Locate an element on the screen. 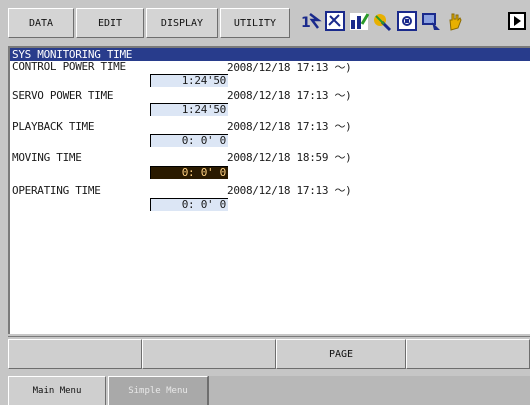 The height and width of the screenshot is (405, 530). page-arrow-icon is located at coordinates (517, 21).